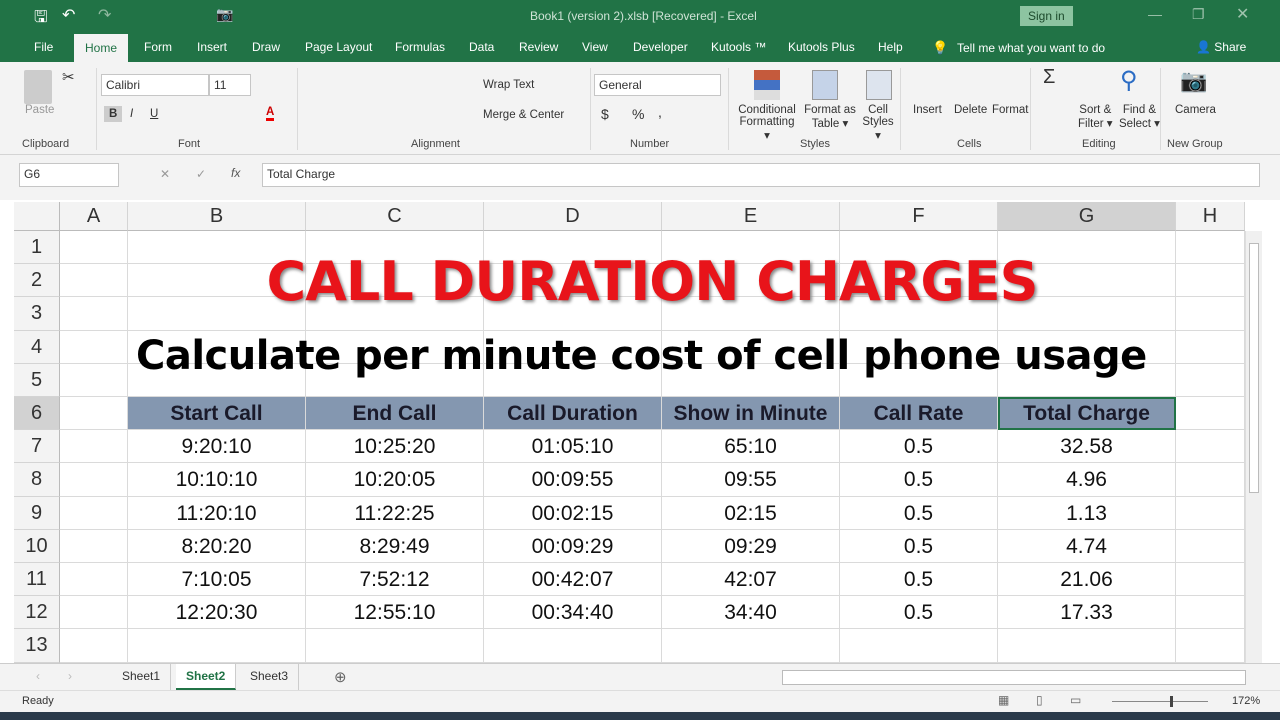 The width and height of the screenshot is (1280, 720). What do you see at coordinates (395, 513) in the screenshot?
I see `table-cell: 11:22:25` at bounding box center [395, 513].